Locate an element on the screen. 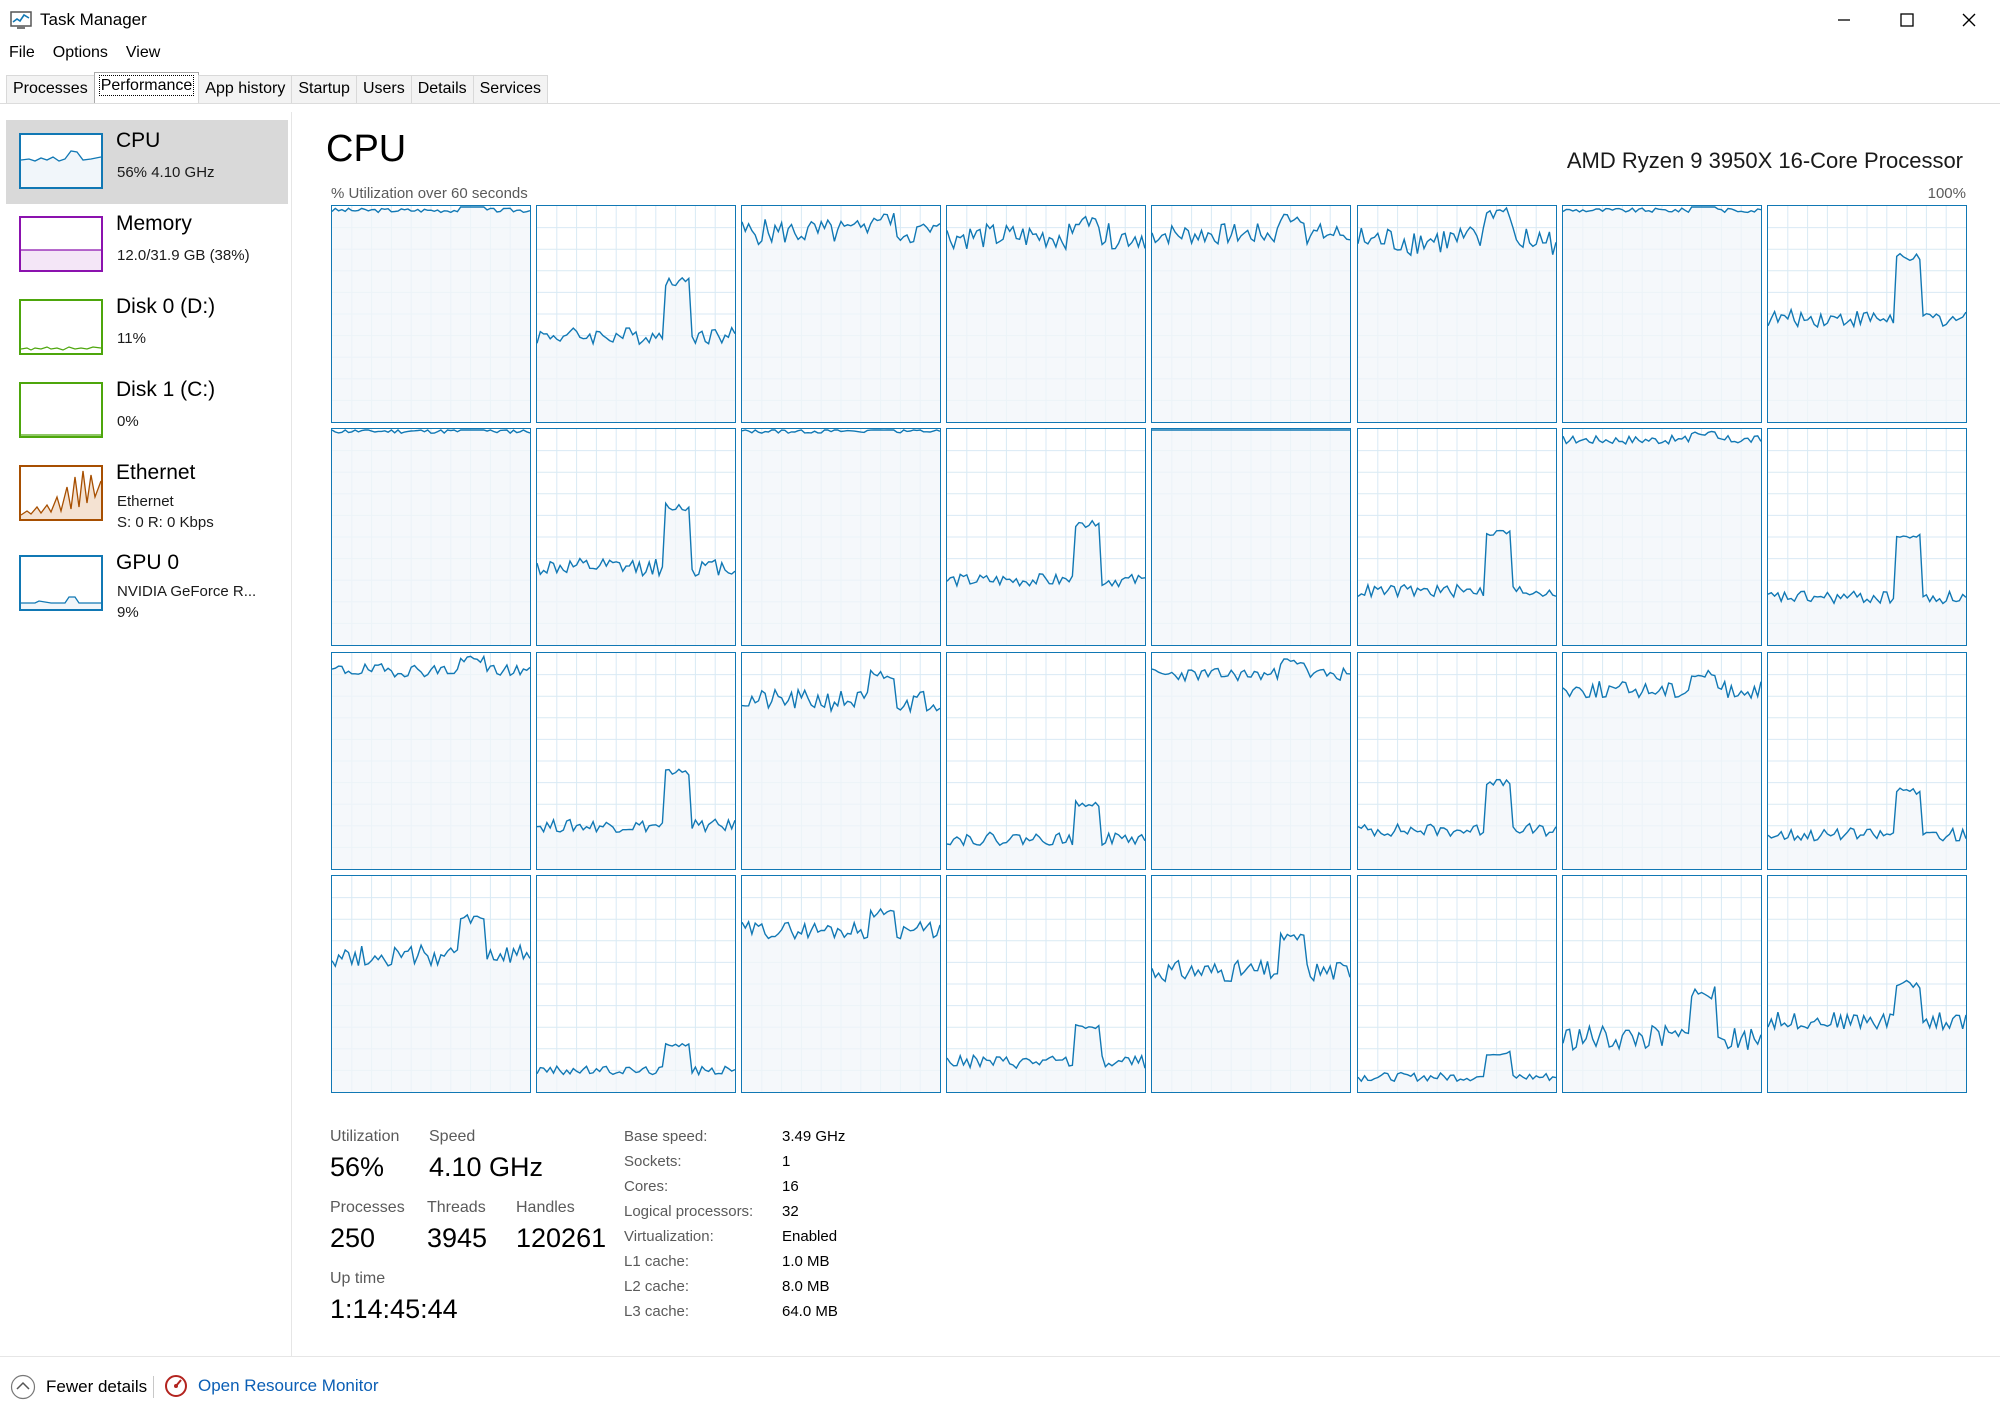  sidebar-item-label: Disk 1 (C:) is located at coordinates (166, 389).